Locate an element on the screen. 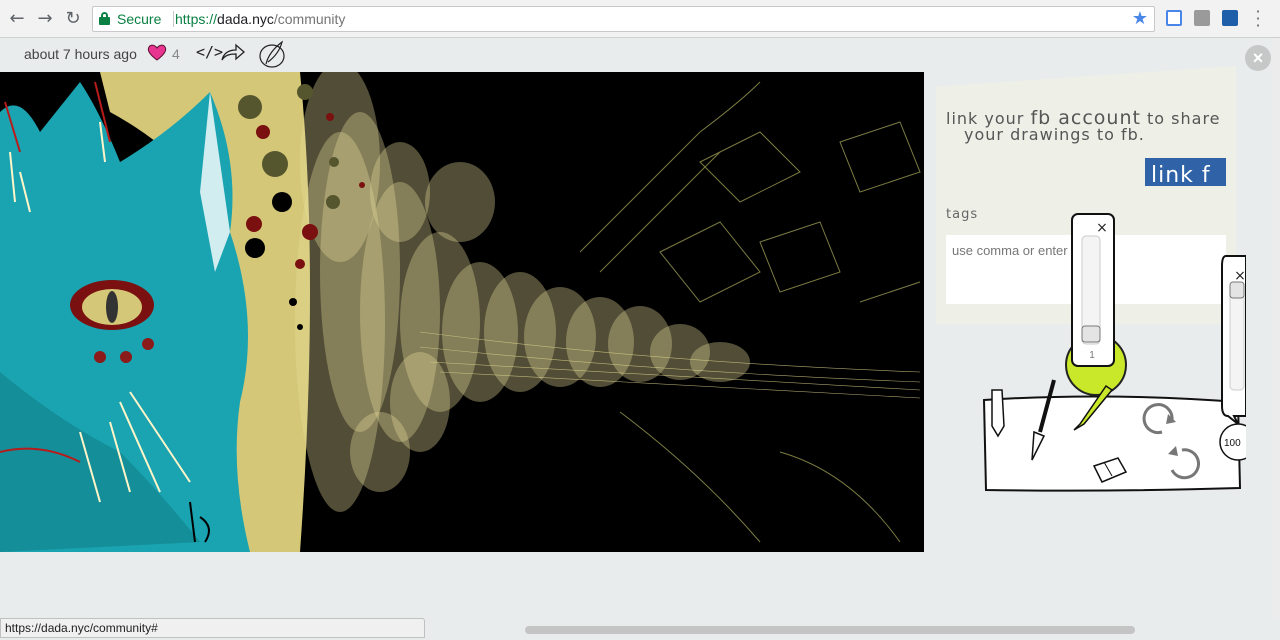 This screenshot has width=1280, height=640. omnibox-divider is located at coordinates (173, 19).